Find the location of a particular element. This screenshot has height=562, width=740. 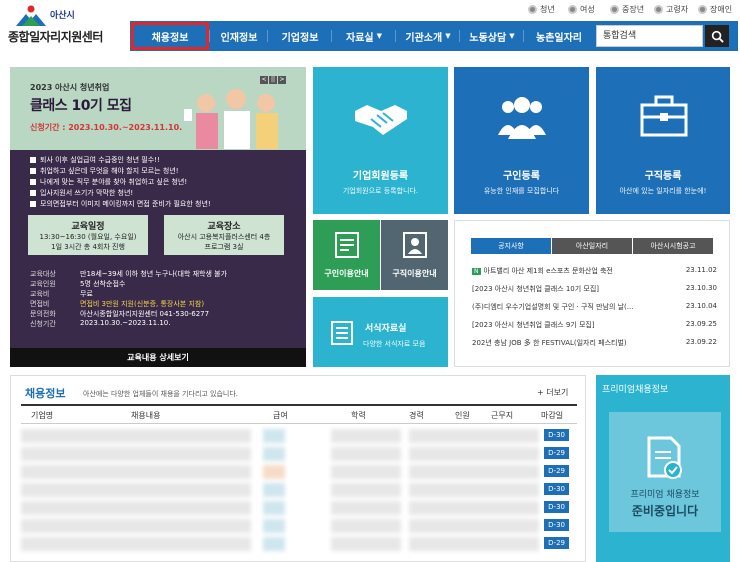

logo-title: 종합일자리지원센터 is located at coordinates (55, 36).